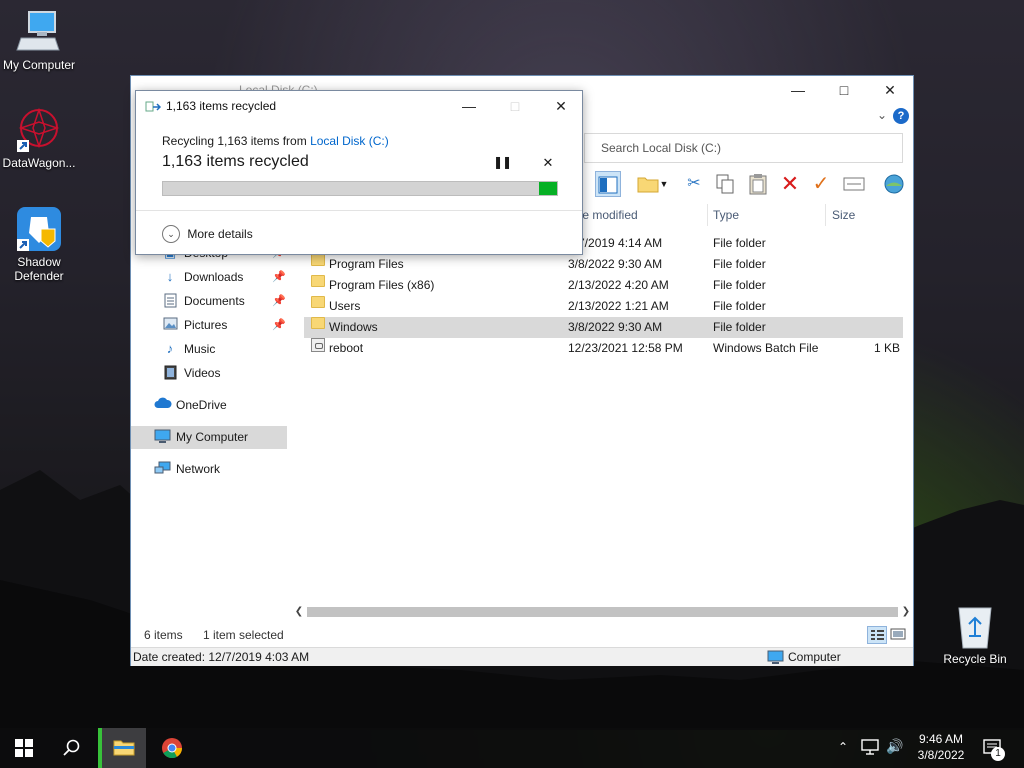 The width and height of the screenshot is (1024, 768). Describe the element at coordinates (867, 215) in the screenshot. I see `column-header-size: Size` at that location.